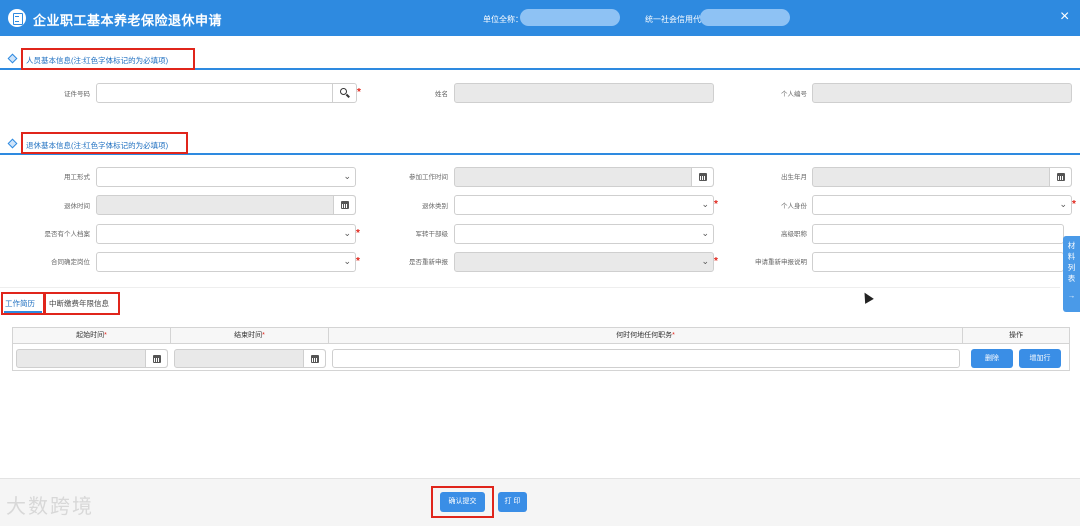 The image size is (1080, 526). What do you see at coordinates (428, 262) in the screenshot?
I see `reapply-label: 是否重新申报` at bounding box center [428, 262].